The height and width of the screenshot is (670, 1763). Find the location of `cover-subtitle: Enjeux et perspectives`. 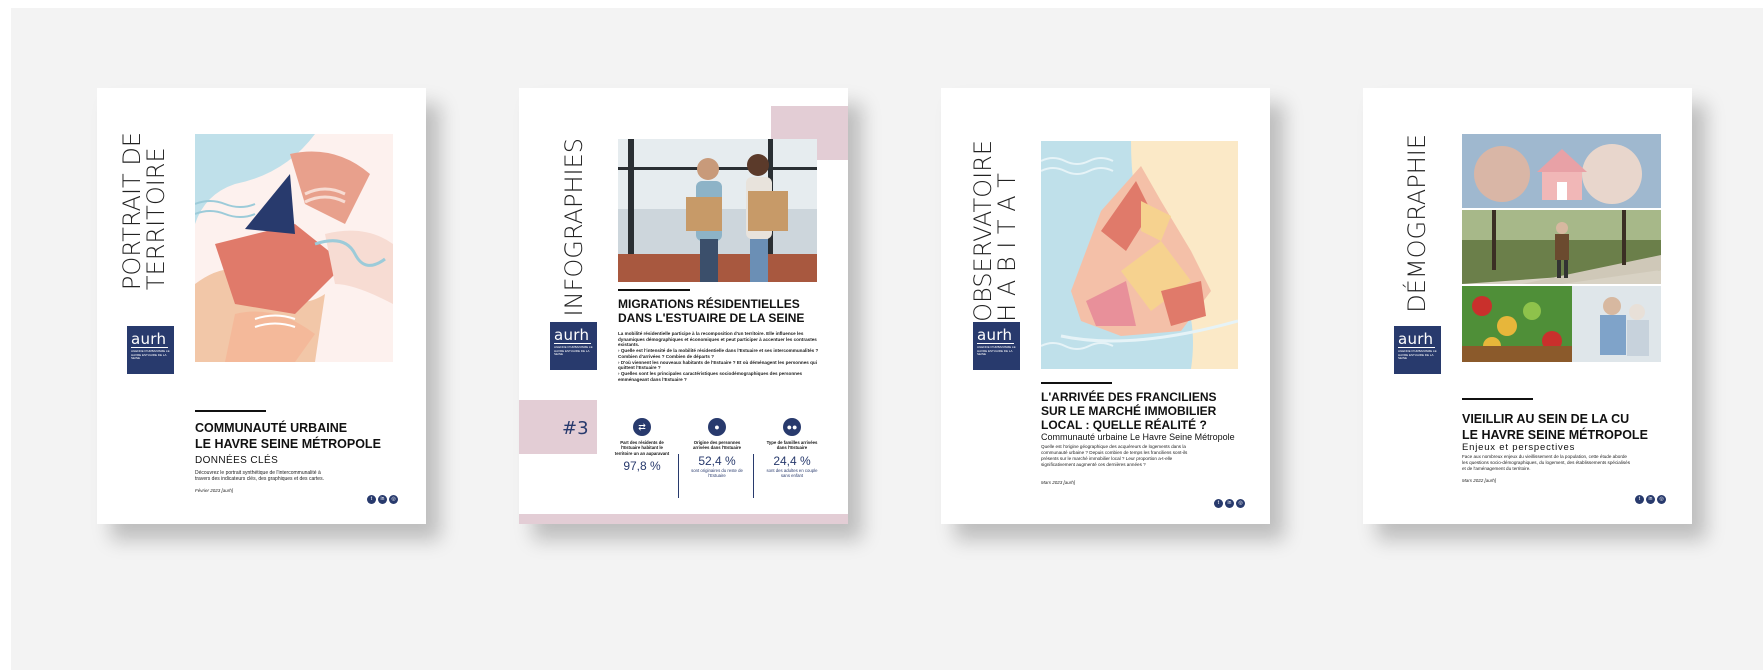

cover-subtitle: Enjeux et perspectives is located at coordinates (1519, 447).